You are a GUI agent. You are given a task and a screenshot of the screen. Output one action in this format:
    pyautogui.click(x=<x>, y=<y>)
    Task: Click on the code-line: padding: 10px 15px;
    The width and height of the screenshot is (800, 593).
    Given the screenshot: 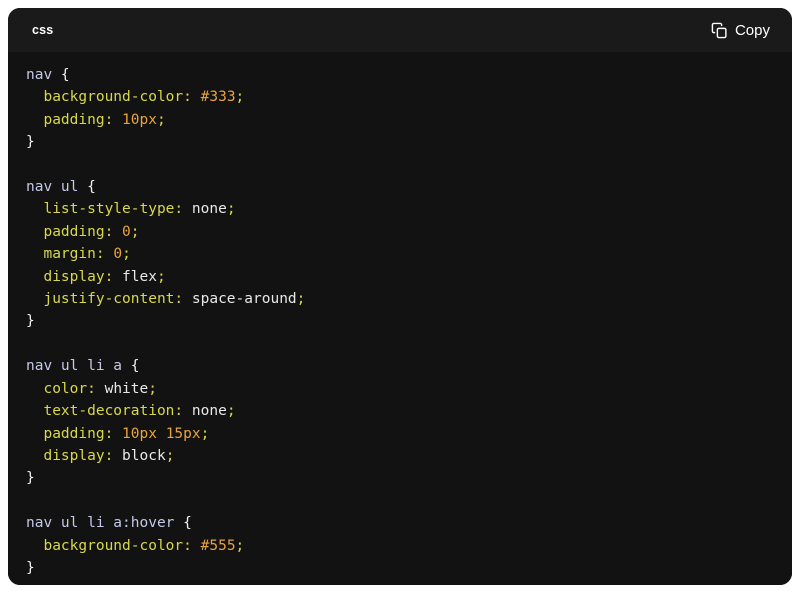 What is the action you would take?
    pyautogui.click(x=400, y=434)
    